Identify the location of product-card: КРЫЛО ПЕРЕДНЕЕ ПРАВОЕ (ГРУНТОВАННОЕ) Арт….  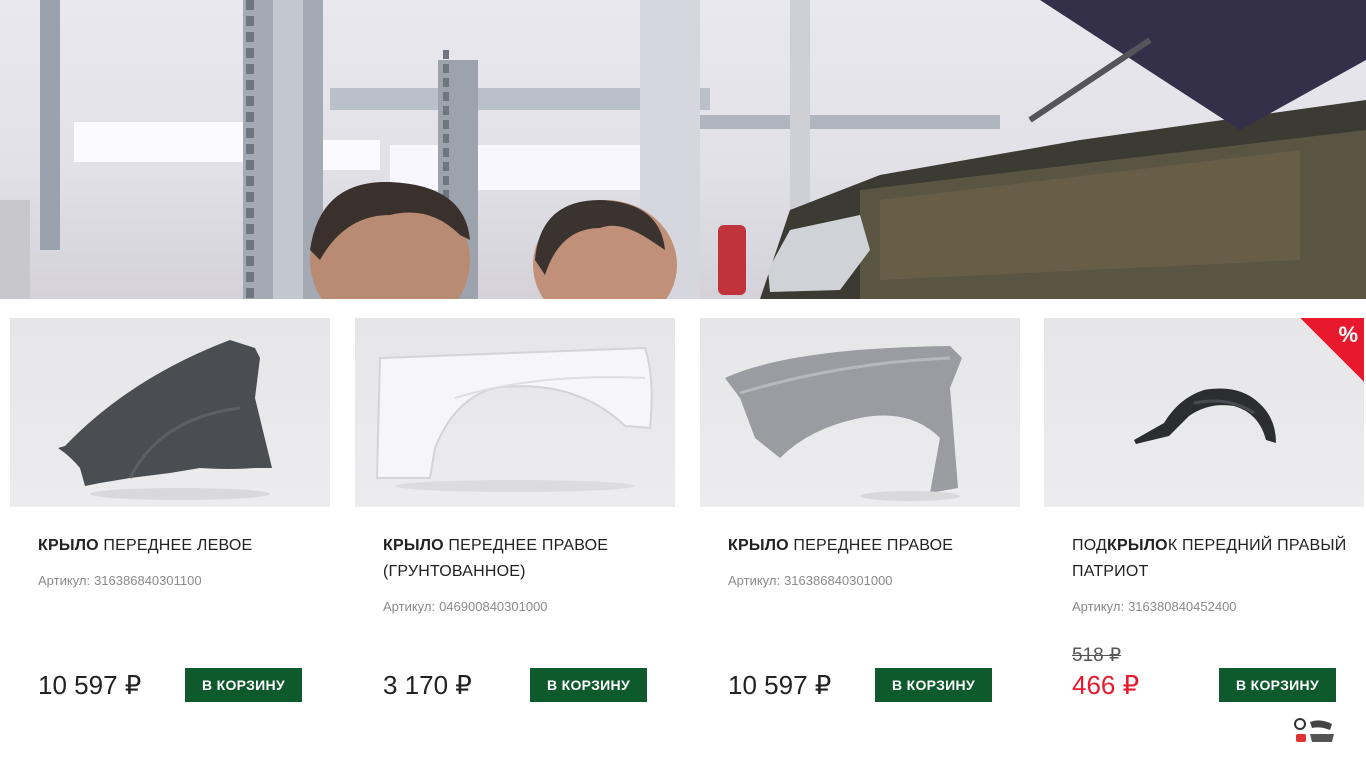
(515, 518).